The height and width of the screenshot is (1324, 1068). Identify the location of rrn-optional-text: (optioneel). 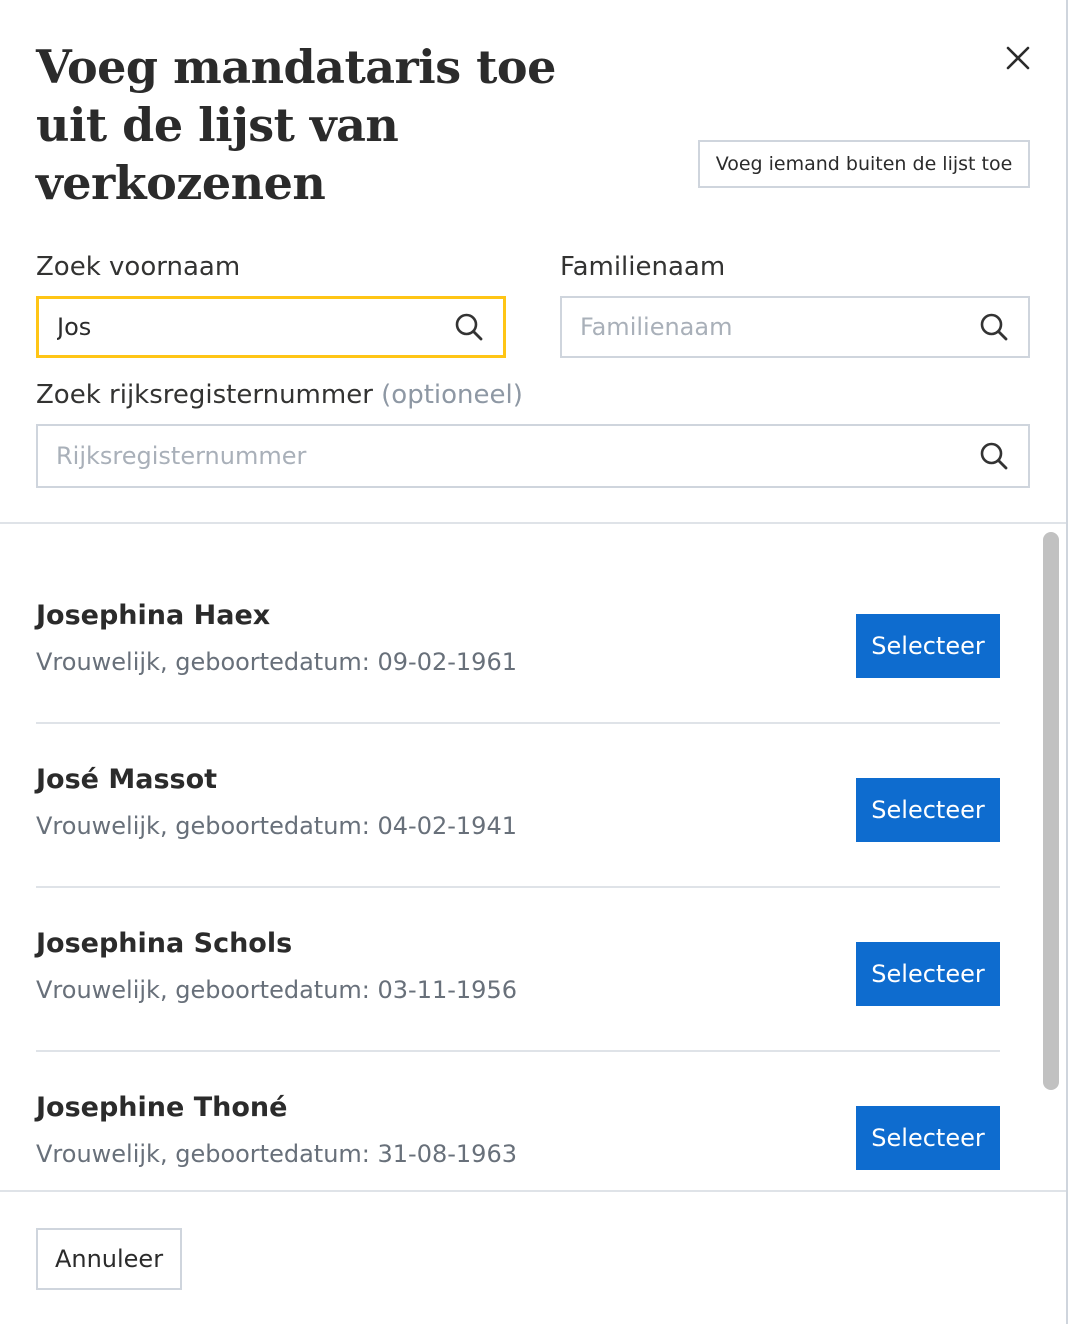
(452, 395).